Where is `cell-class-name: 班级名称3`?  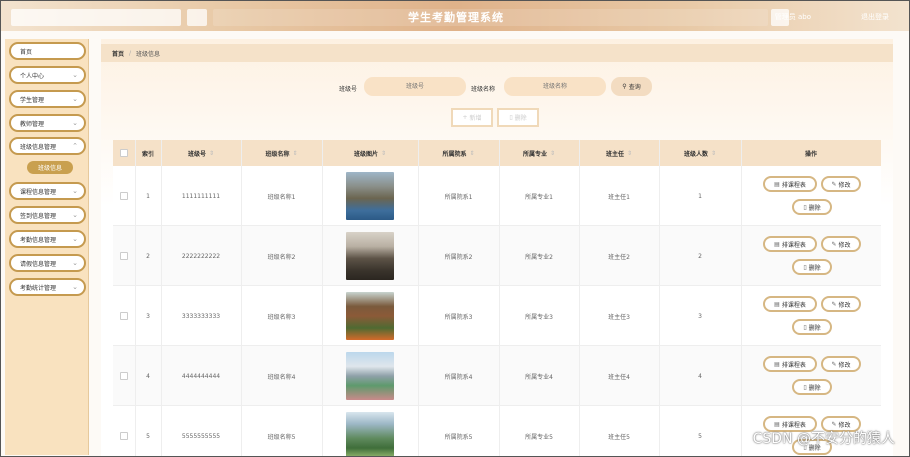
cell-class-name: 班级名称3 is located at coordinates (281, 317).